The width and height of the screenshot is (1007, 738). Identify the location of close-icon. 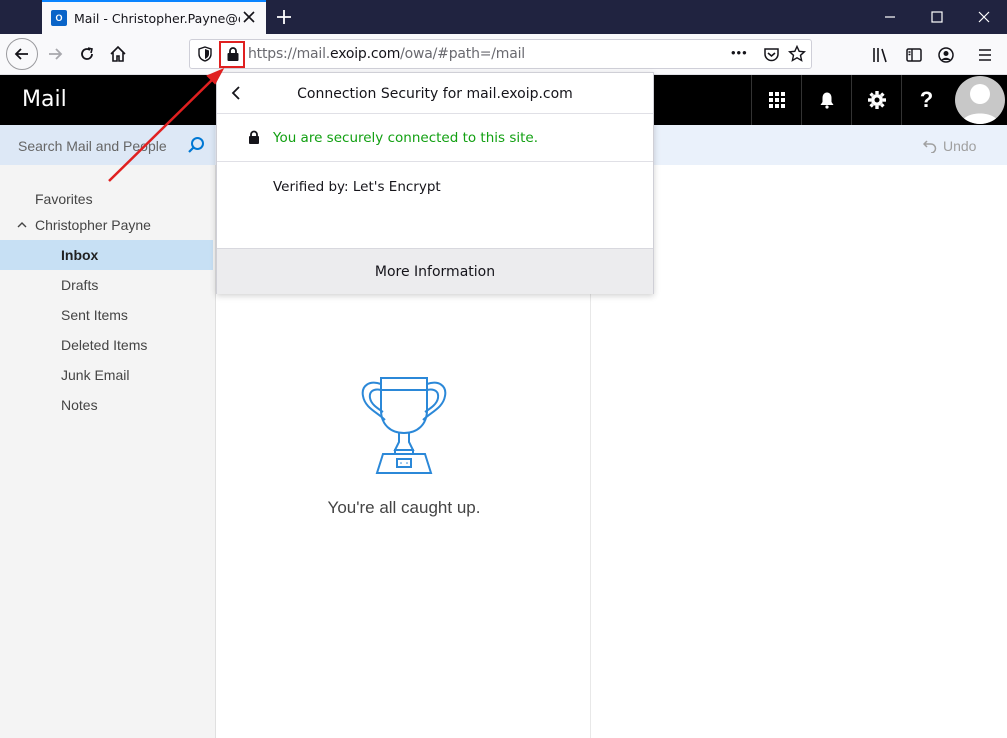
(984, 17).